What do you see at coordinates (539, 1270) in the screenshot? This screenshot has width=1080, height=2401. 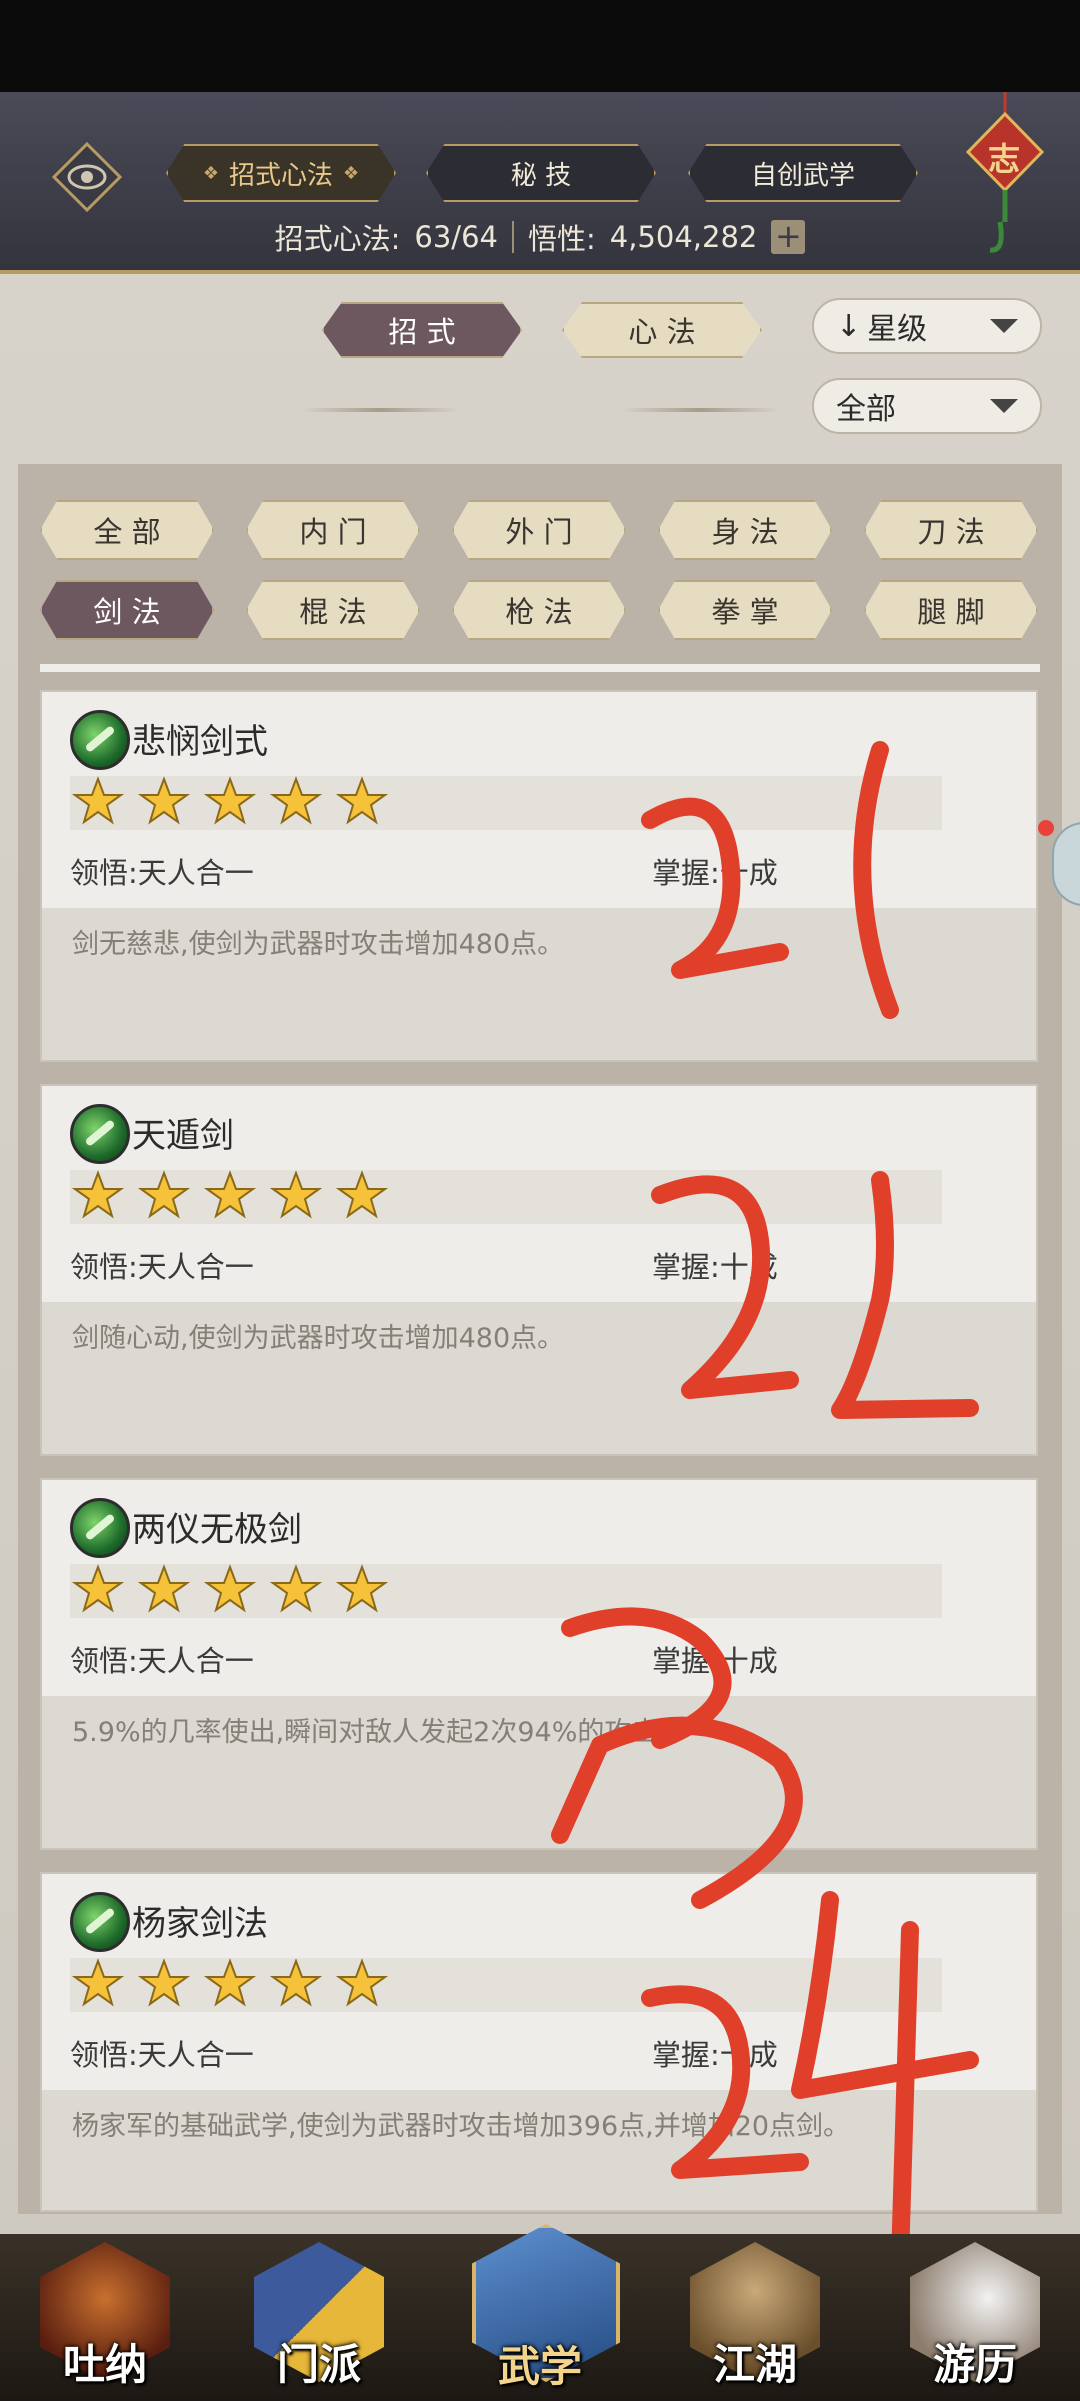 I see `skill-card: 天遁剑 领悟:天人合一 掌握:十成 剑随心动,使剑为武器时攻击增加480点。` at bounding box center [539, 1270].